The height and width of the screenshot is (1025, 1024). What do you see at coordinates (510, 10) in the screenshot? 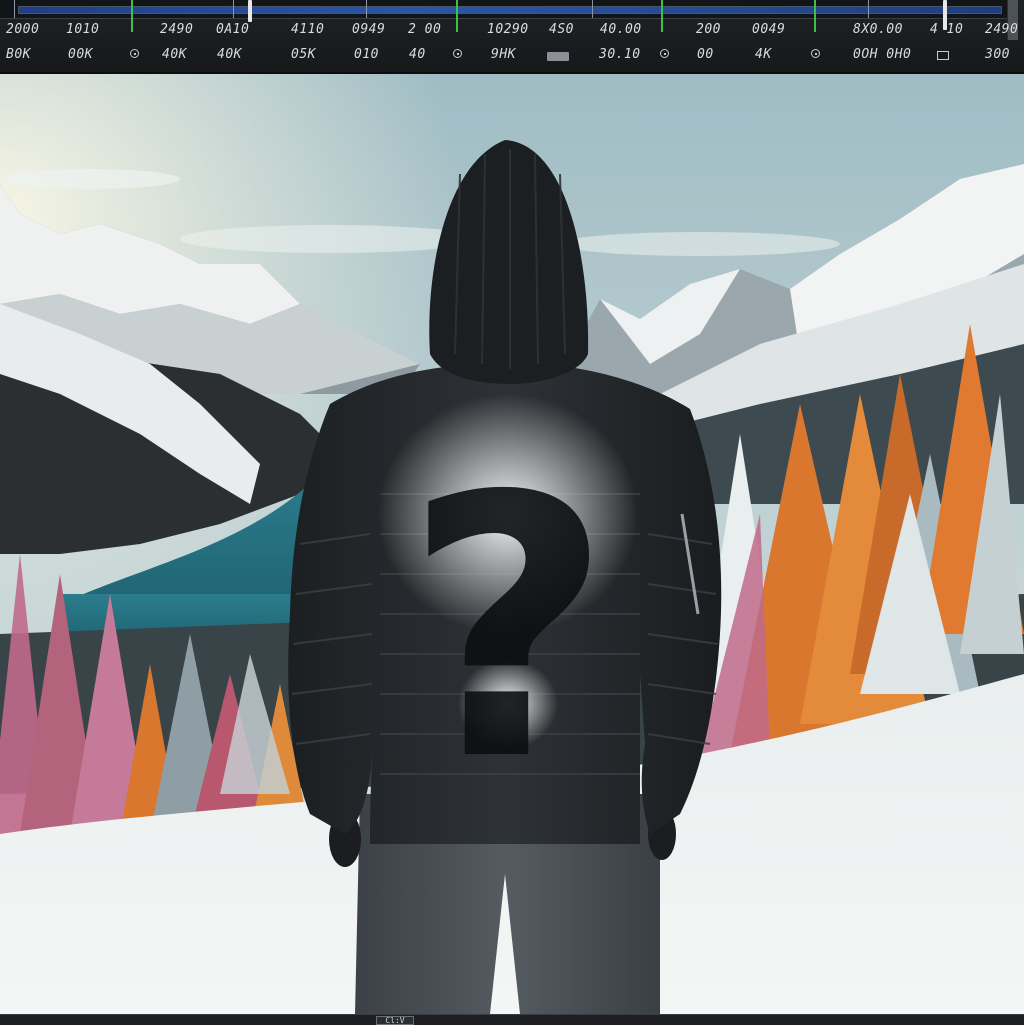
I see `timeline-track` at bounding box center [510, 10].